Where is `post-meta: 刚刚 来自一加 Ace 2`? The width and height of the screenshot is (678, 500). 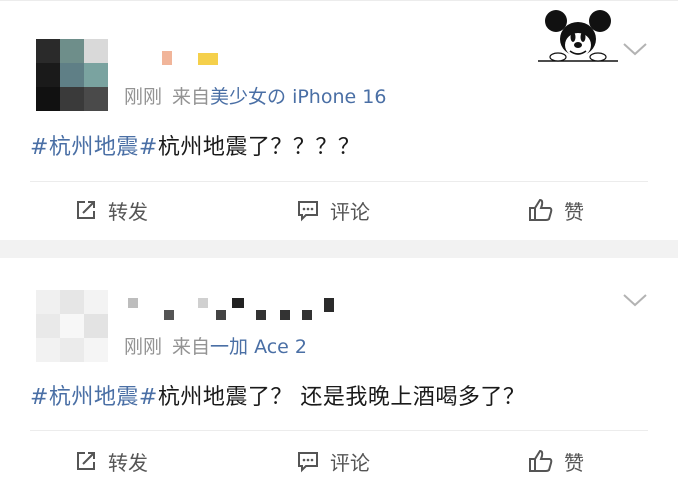 post-meta: 刚刚 来自一加 Ace 2 is located at coordinates (220, 345).